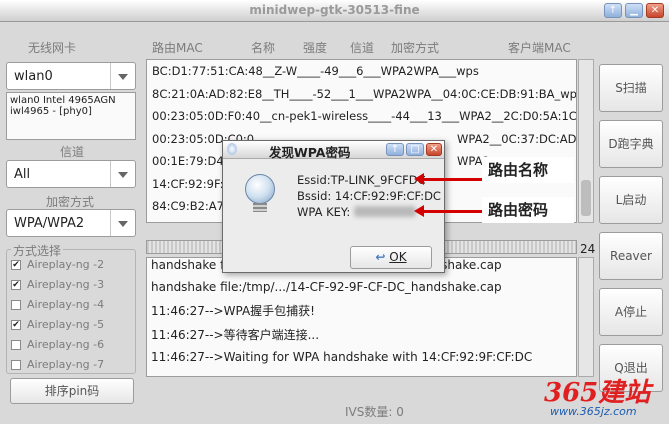 The height and width of the screenshot is (424, 669). Describe the element at coordinates (362, 47) in the screenshot. I see `header-channel: 信道` at that location.